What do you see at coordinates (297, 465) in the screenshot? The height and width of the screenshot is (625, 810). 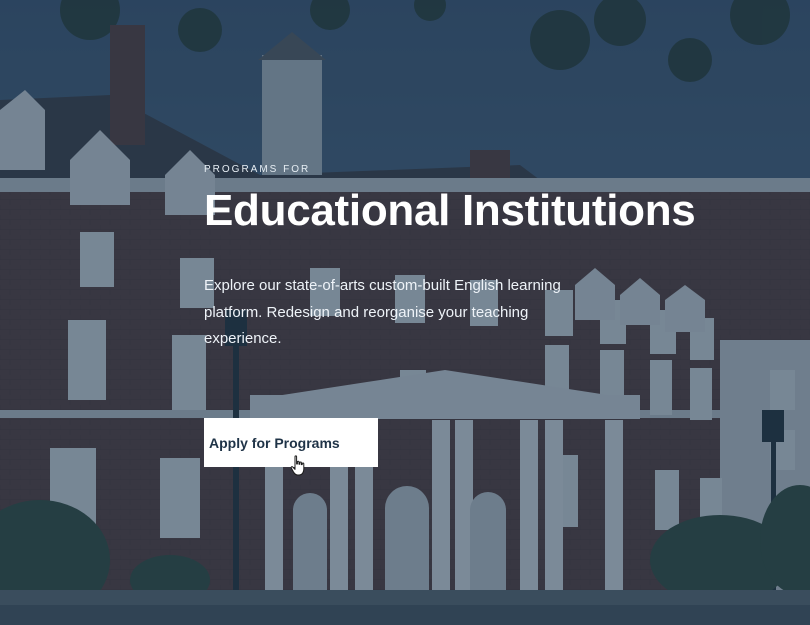 I see `hand-pointer-icon` at bounding box center [297, 465].